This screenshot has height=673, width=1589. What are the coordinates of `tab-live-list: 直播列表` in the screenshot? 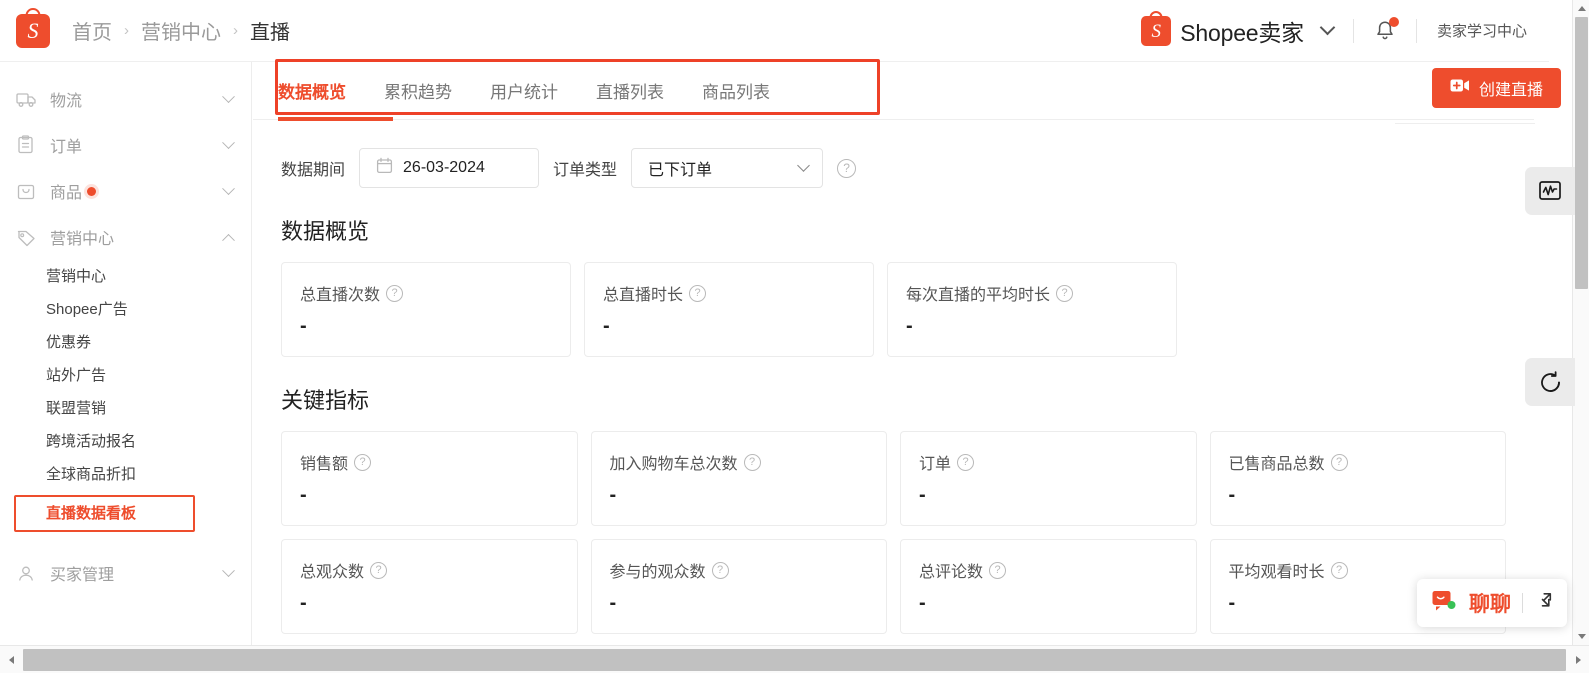 It's located at (630, 90).